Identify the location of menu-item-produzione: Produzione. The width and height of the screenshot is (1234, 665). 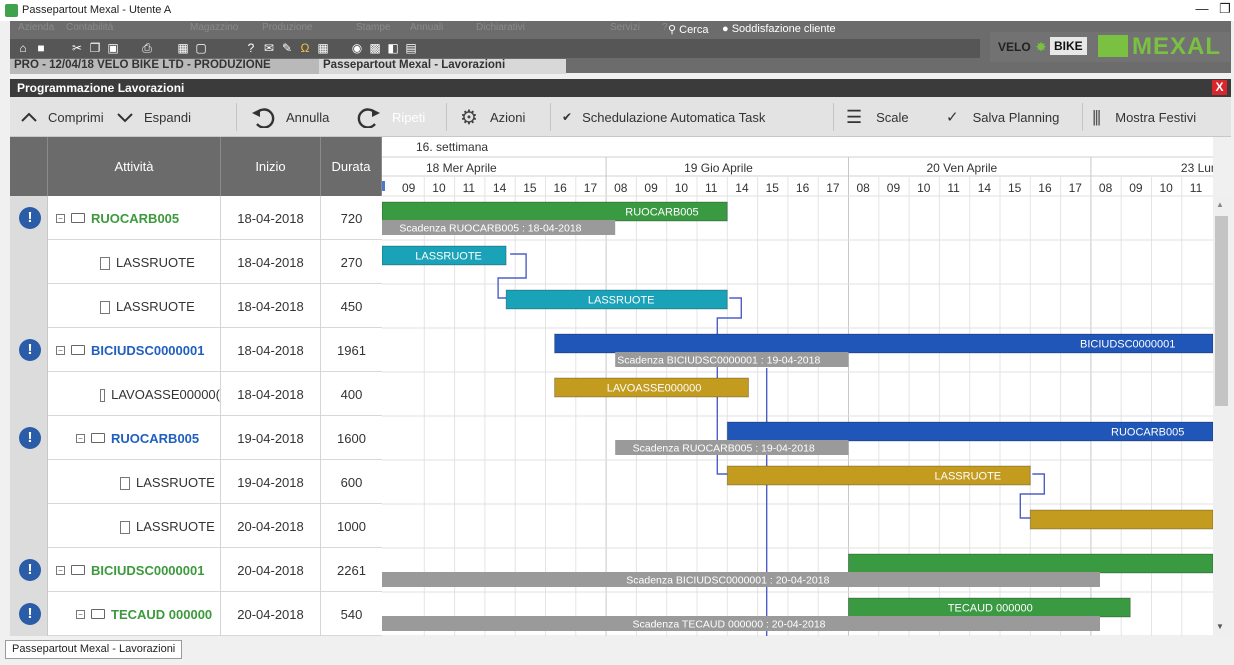
(287, 27).